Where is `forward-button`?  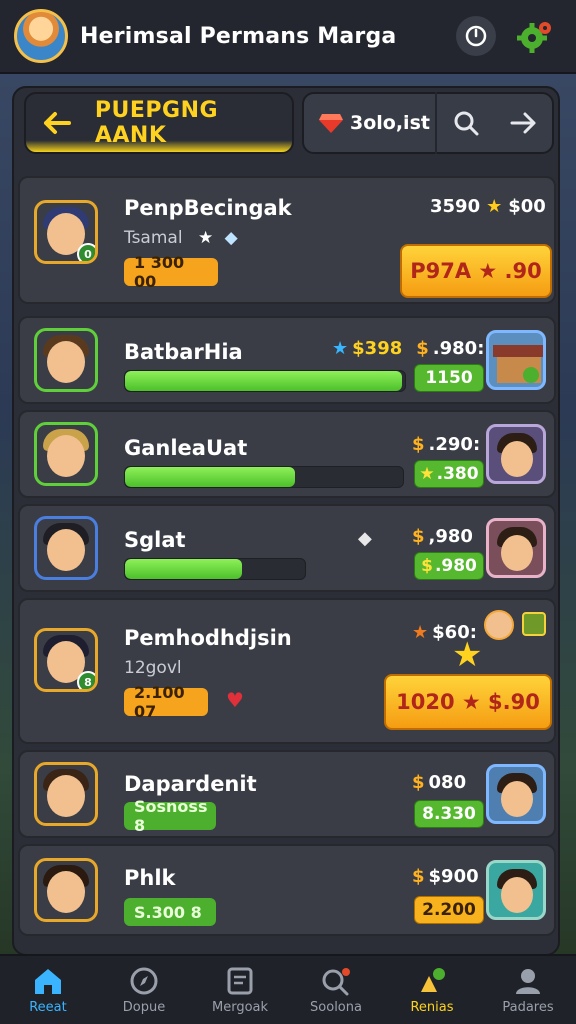
forward-button is located at coordinates (524, 123).